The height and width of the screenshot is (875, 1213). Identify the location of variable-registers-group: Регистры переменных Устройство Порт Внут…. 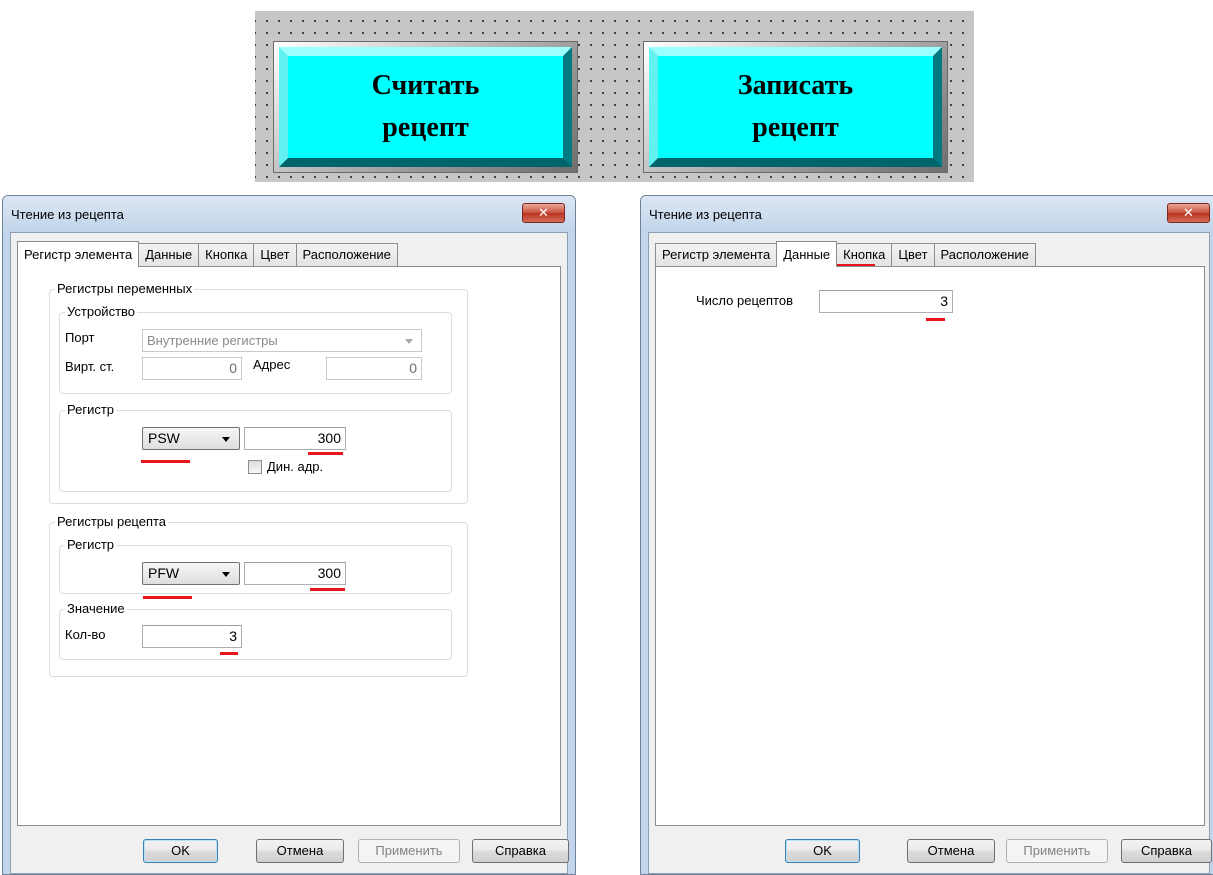
(258, 392).